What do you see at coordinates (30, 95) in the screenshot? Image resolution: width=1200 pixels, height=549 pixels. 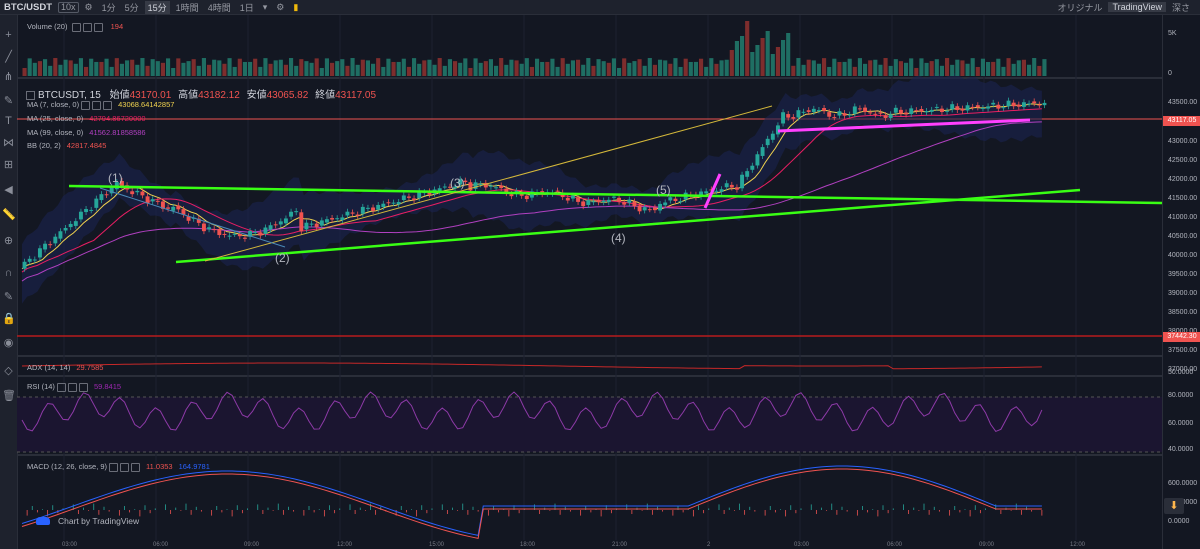 I see `collapse-icon` at bounding box center [30, 95].